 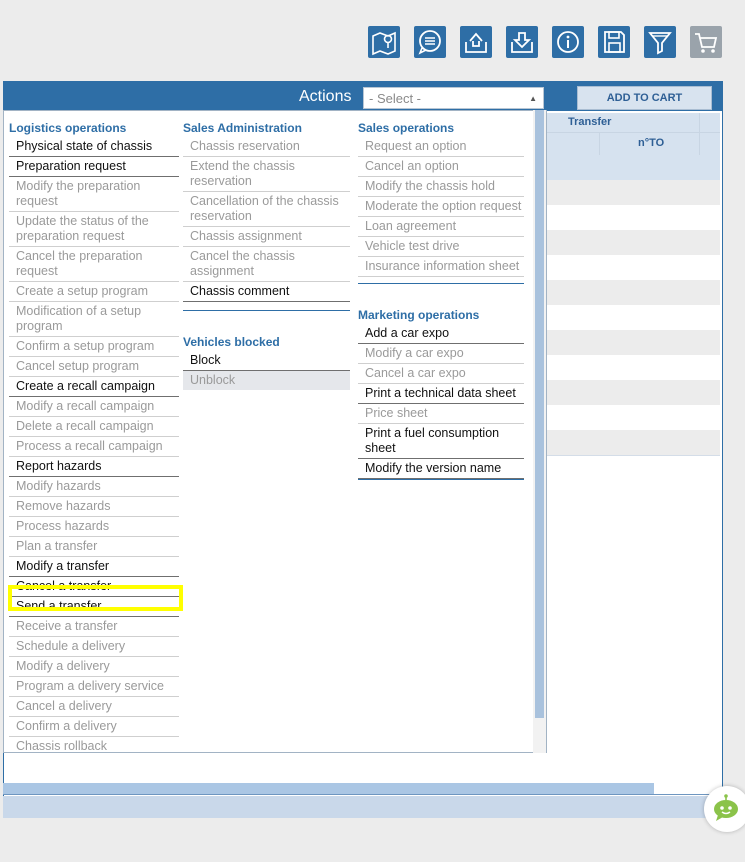 I want to click on menu-item: Physical state of chassis, so click(x=94, y=147).